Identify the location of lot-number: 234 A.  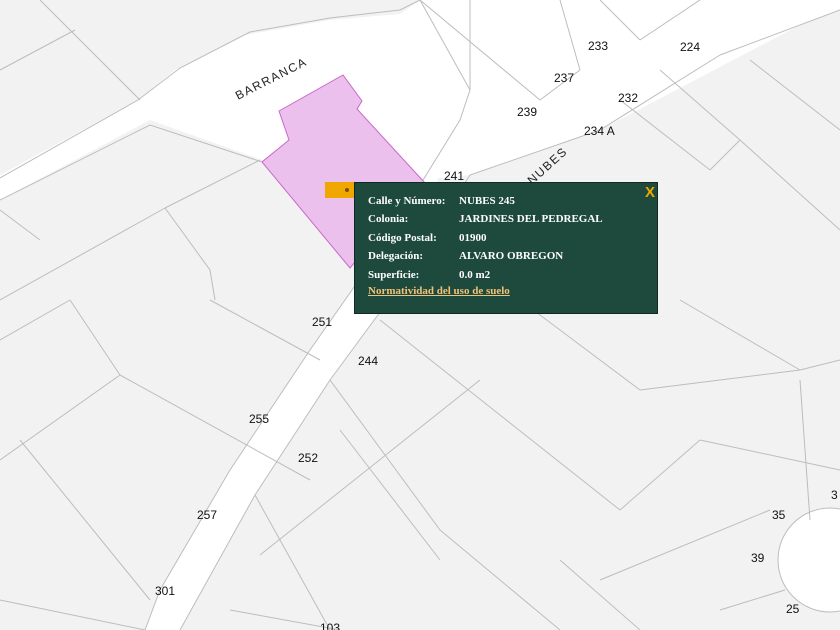
(599, 131).